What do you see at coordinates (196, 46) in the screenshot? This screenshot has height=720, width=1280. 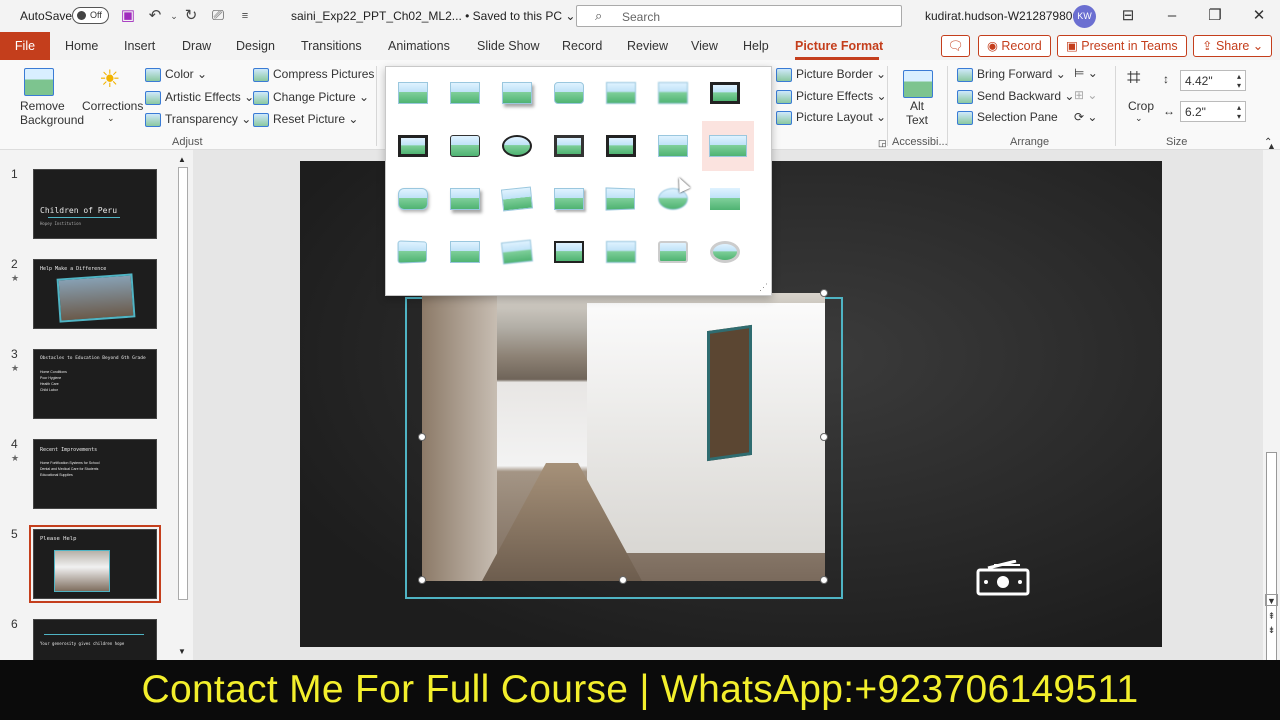 I see `tab-draw: Draw` at bounding box center [196, 46].